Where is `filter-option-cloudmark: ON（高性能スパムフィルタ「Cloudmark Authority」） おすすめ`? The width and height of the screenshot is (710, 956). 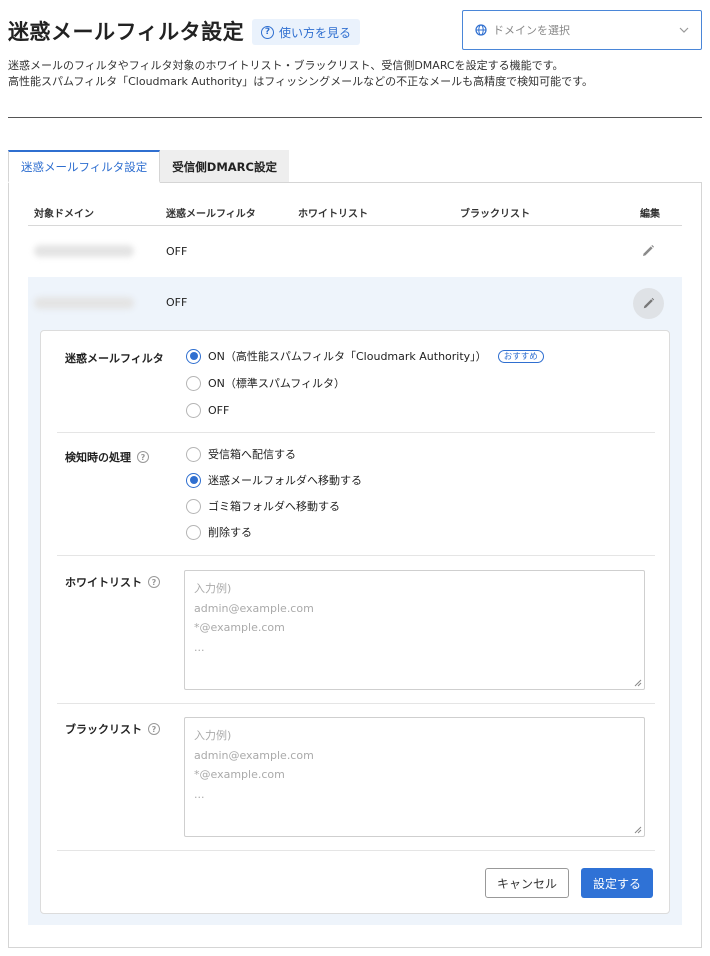 filter-option-cloudmark: ON（高性能スパムフィルタ「Cloudmark Authority」） おすすめ is located at coordinates (365, 356).